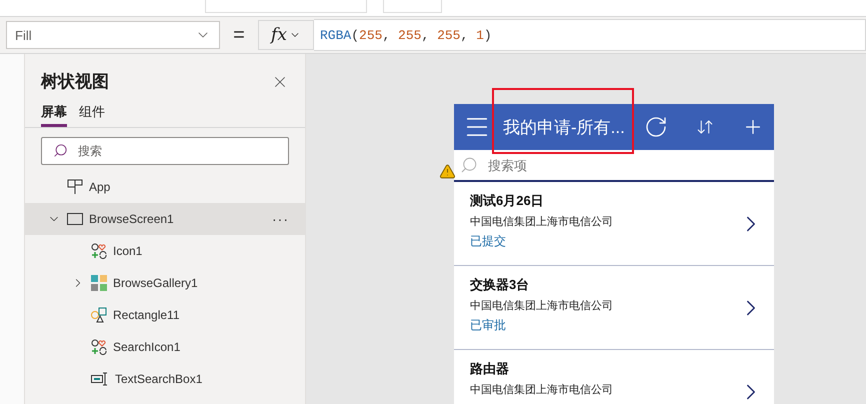 The width and height of the screenshot is (866, 404). What do you see at coordinates (100, 379) in the screenshot?
I see `text-input-icon` at bounding box center [100, 379].